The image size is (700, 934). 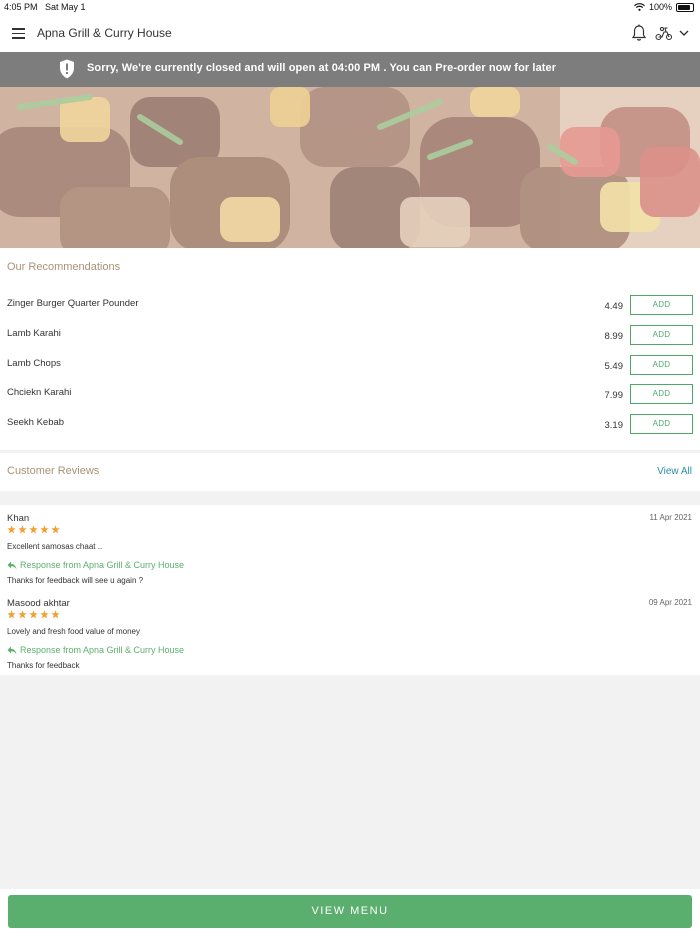 What do you see at coordinates (104, 33) in the screenshot?
I see `page-title: Apna Grill & Curry House` at bounding box center [104, 33].